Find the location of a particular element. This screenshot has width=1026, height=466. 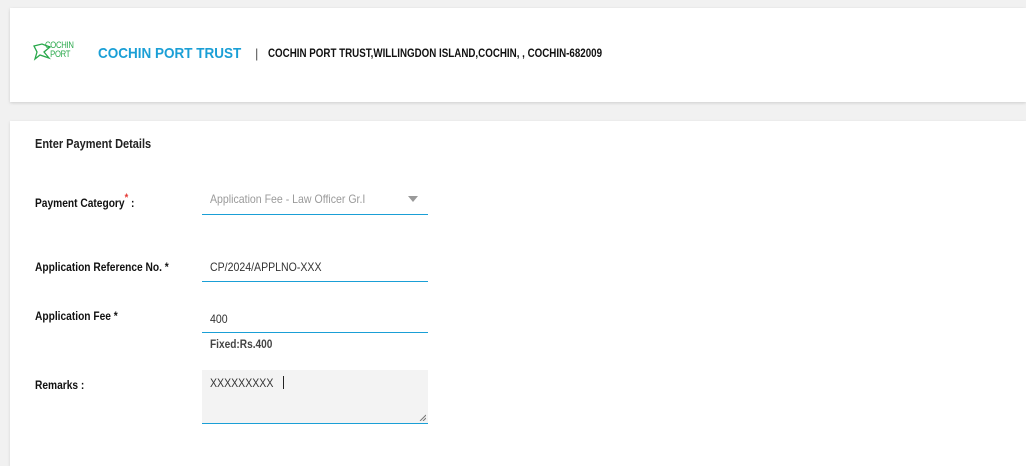

application-fee-input: 400 is located at coordinates (315, 319).